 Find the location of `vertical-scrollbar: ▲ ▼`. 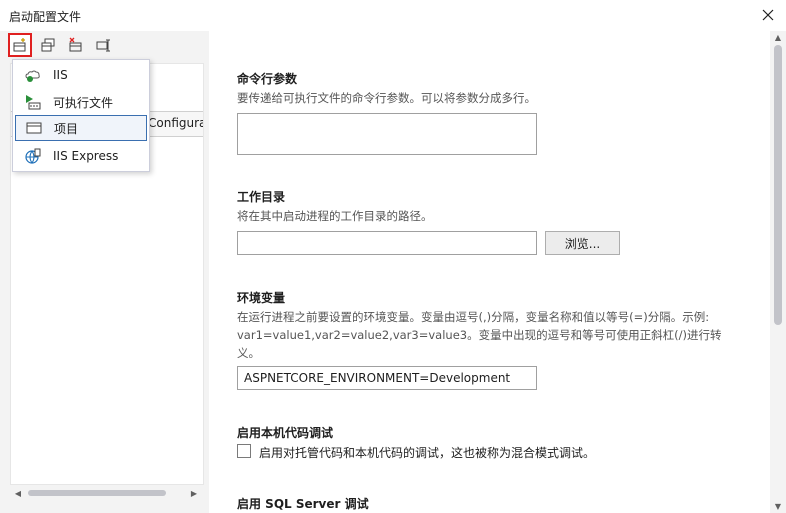

vertical-scrollbar: ▲ ▼ is located at coordinates (778, 272).